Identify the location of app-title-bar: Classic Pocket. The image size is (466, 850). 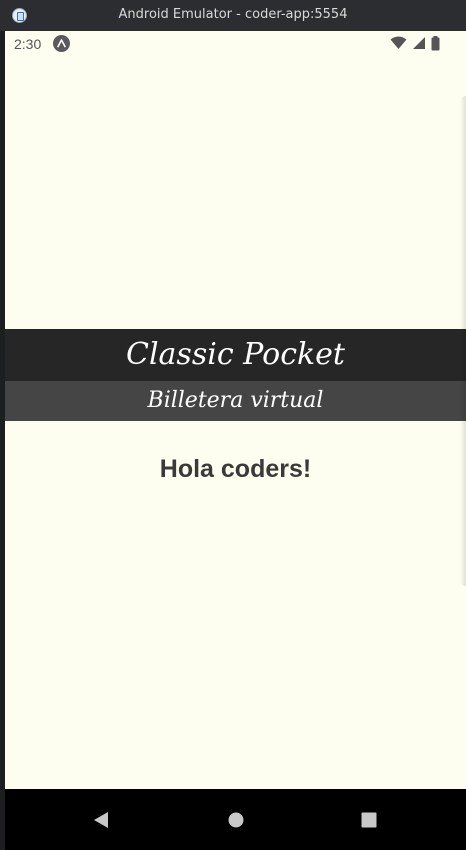
(235, 355).